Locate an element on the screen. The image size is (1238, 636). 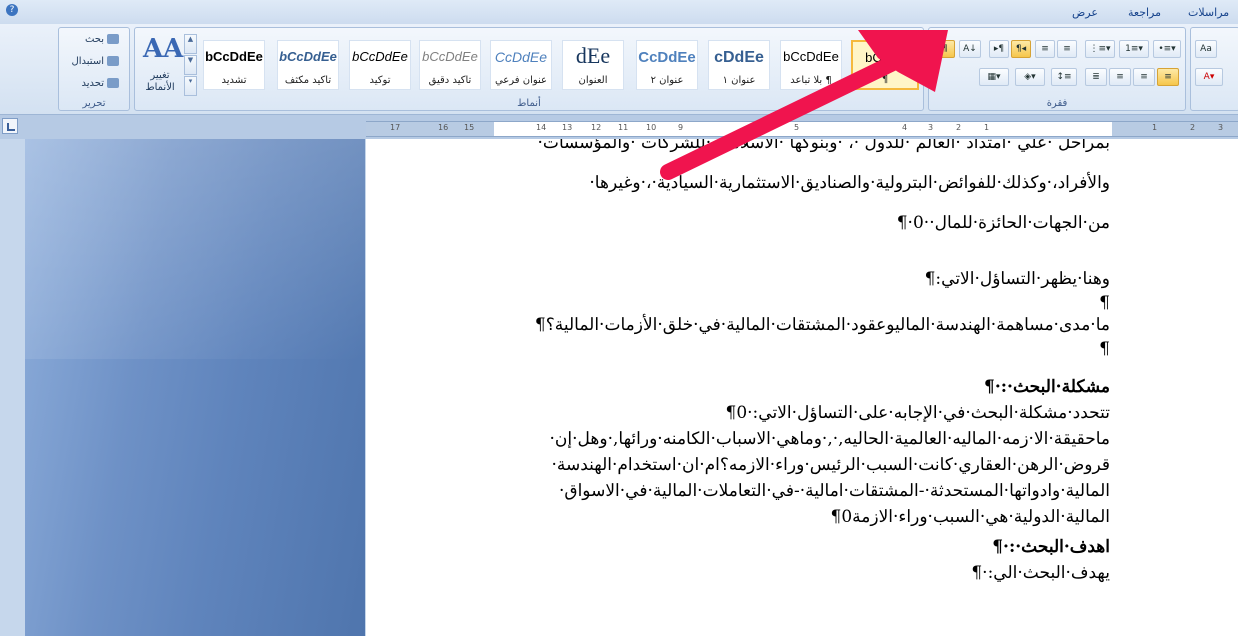
cursor-icon is located at coordinates (113, 83).